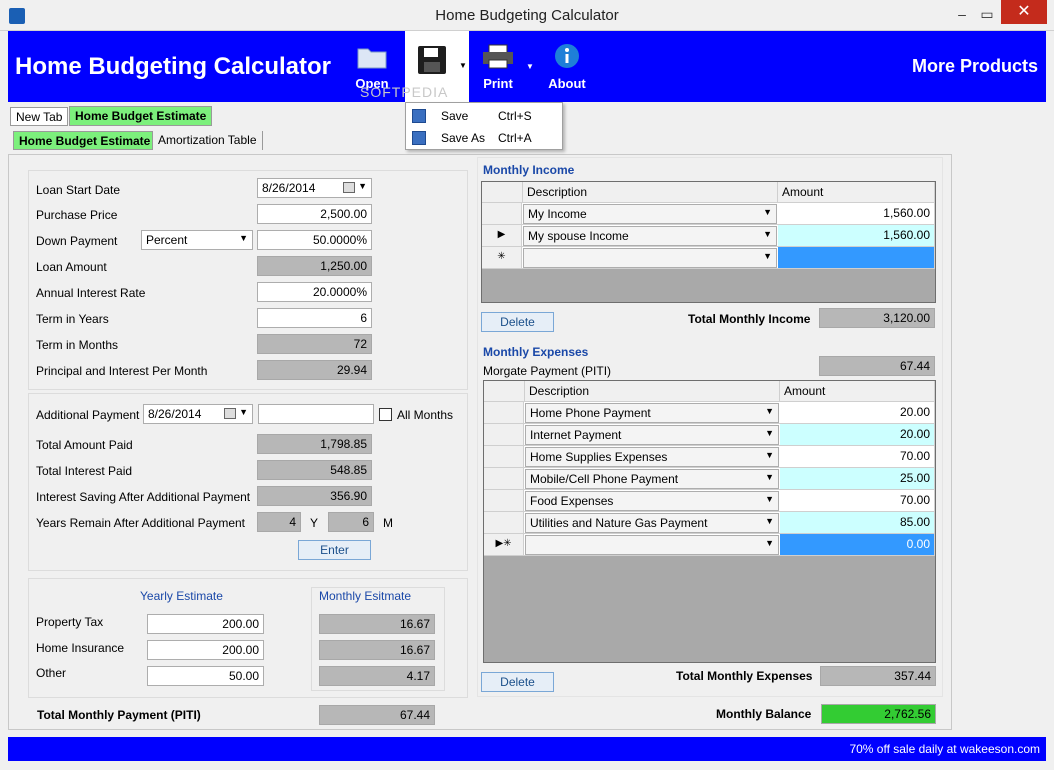  I want to click on other-label: Other, so click(51, 673).